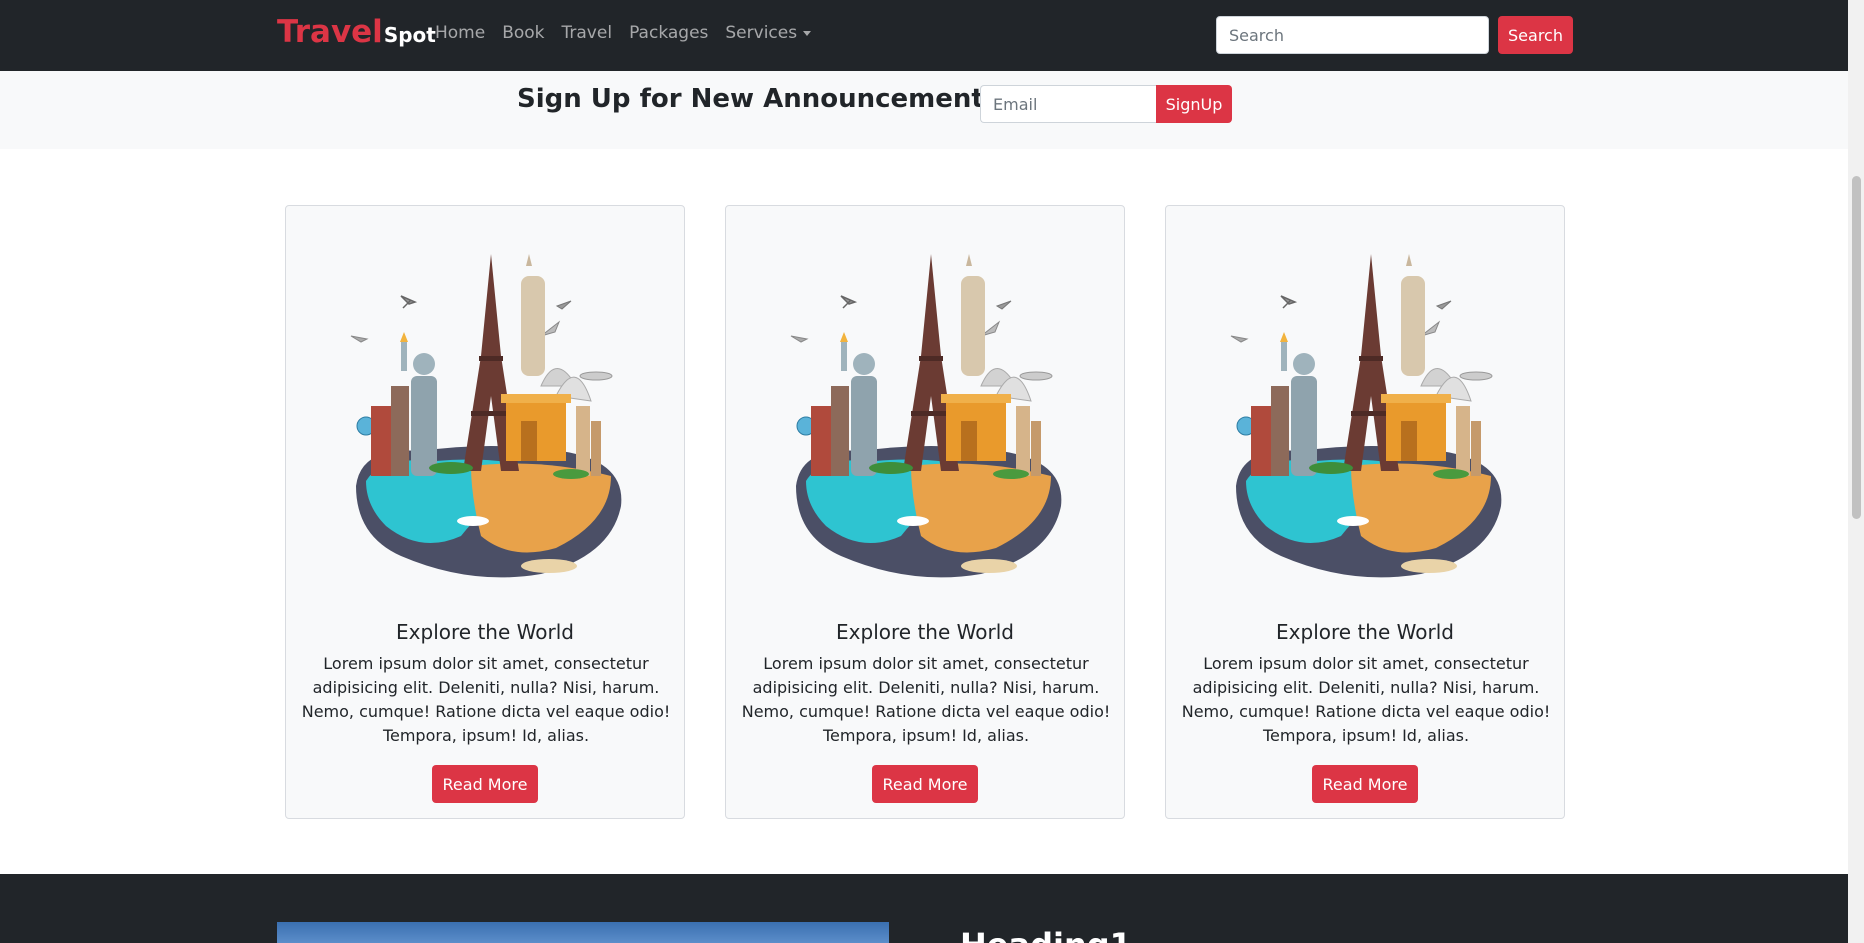 This screenshot has height=943, width=1864. Describe the element at coordinates (1352, 35) in the screenshot. I see `search-input` at that location.